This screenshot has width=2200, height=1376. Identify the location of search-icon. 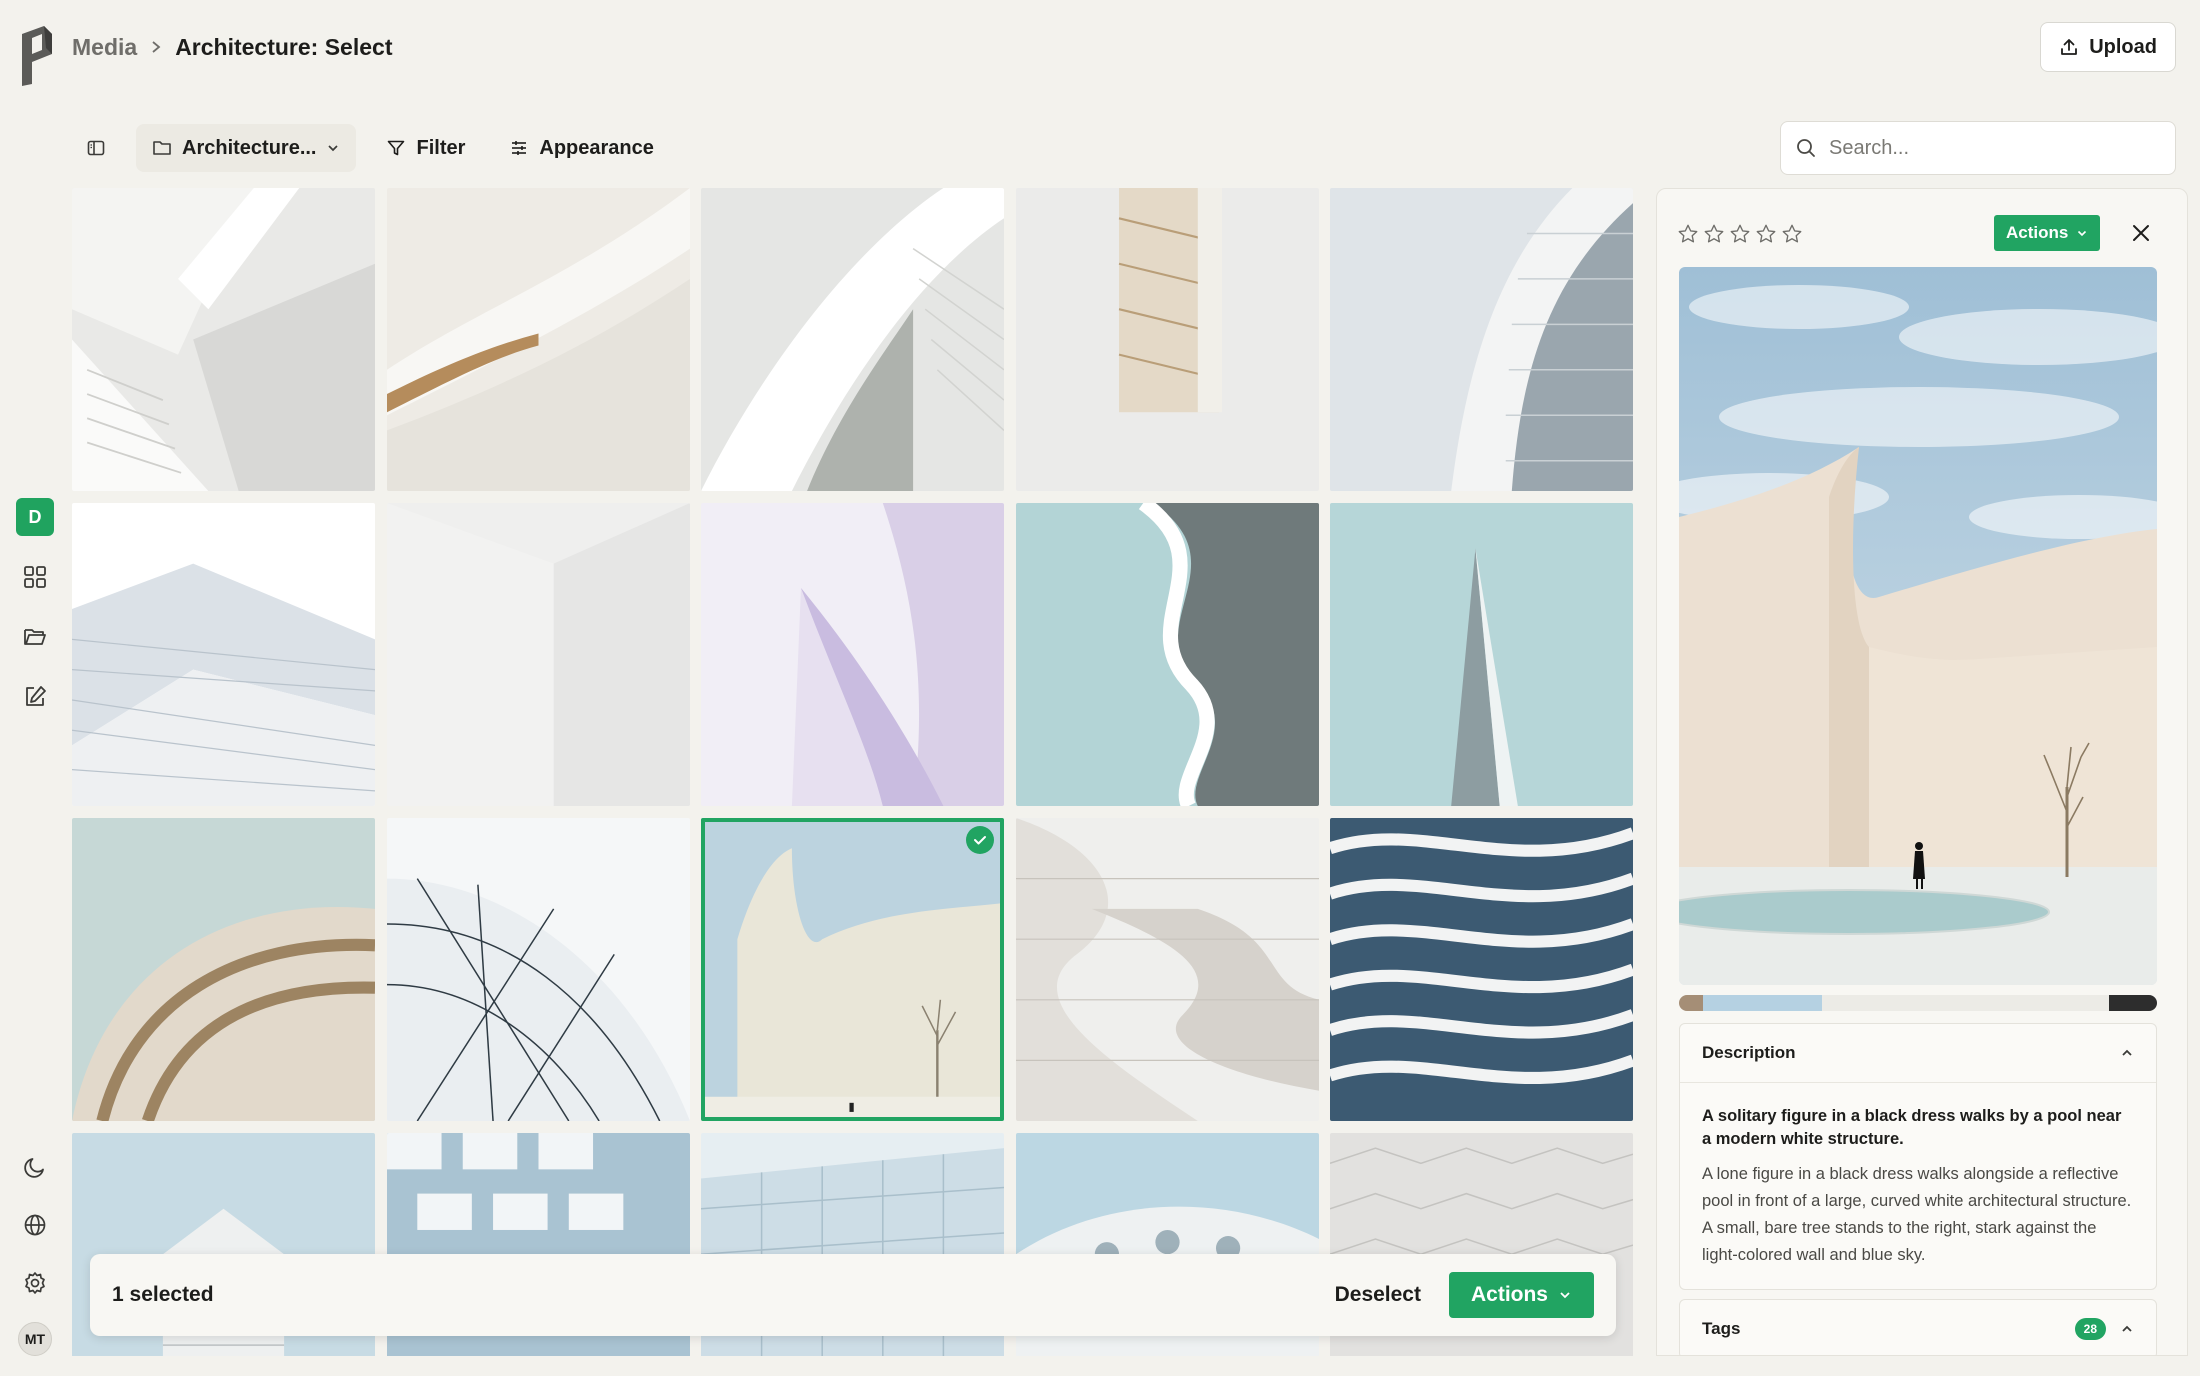
(1806, 148).